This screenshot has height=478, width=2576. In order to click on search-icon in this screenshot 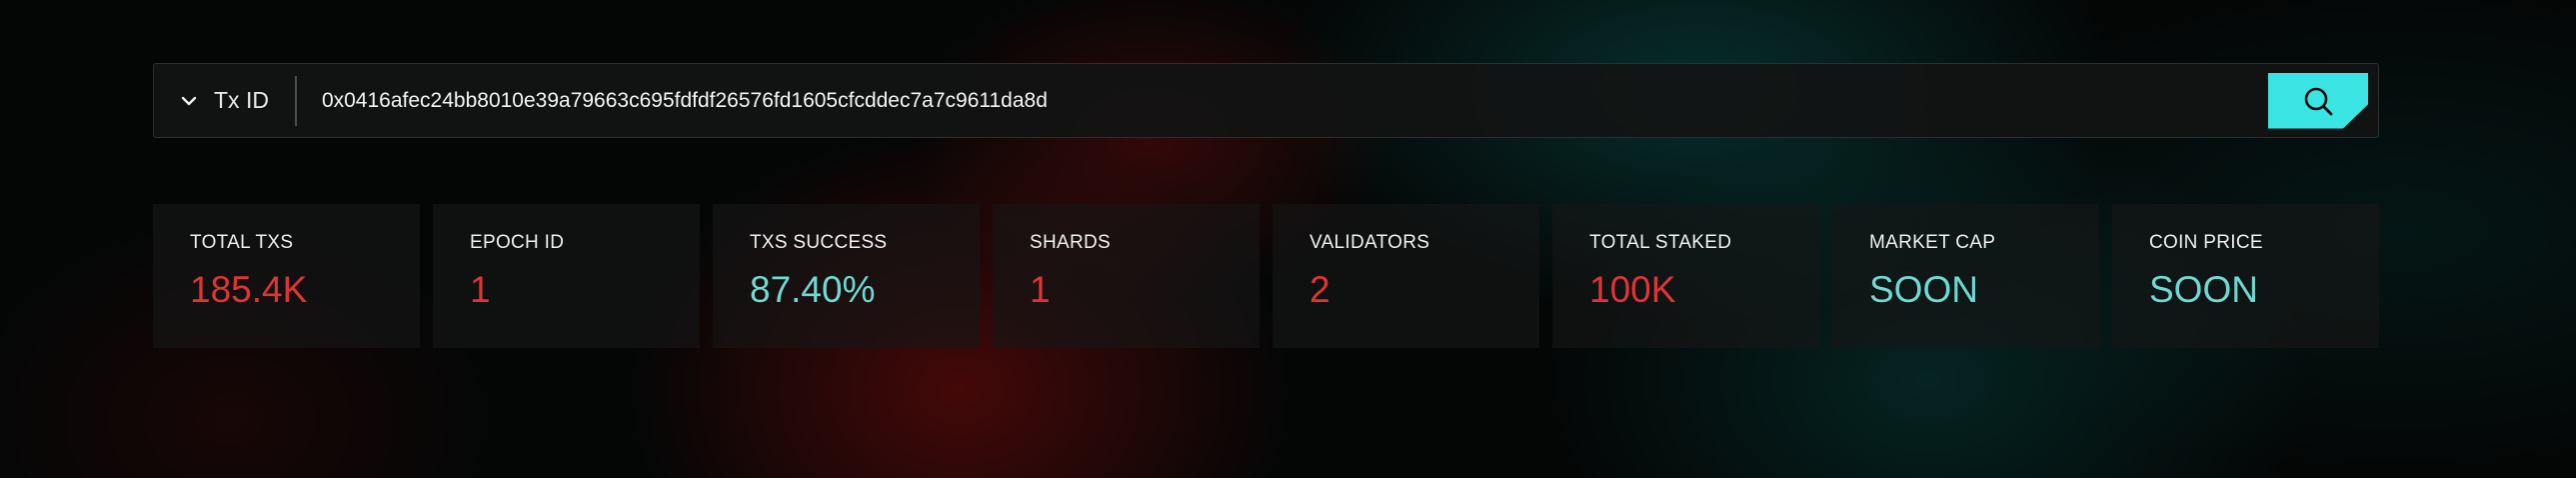, I will do `click(2318, 101)`.